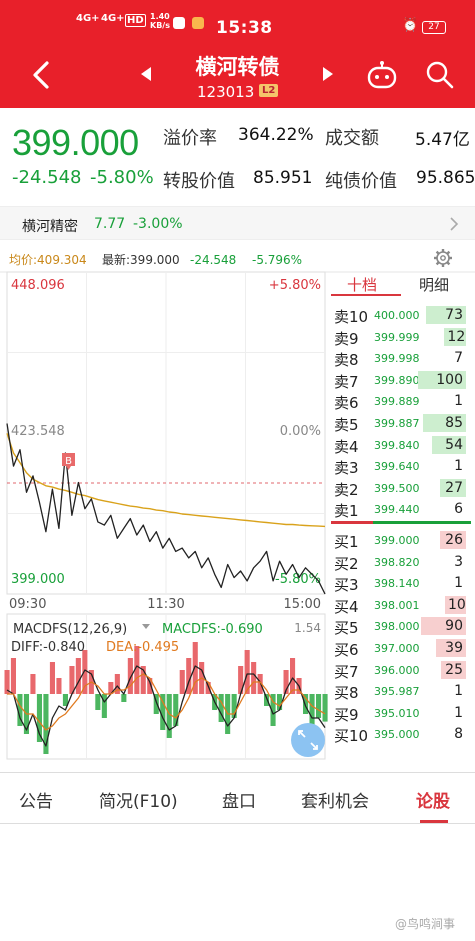 Image resolution: width=475 pixels, height=941 pixels. Describe the element at coordinates (237, 20) in the screenshot. I see `status-bar: 4G+ 4G+ HD 1.40 KB/s 15:38 ⏰ 27` at that location.